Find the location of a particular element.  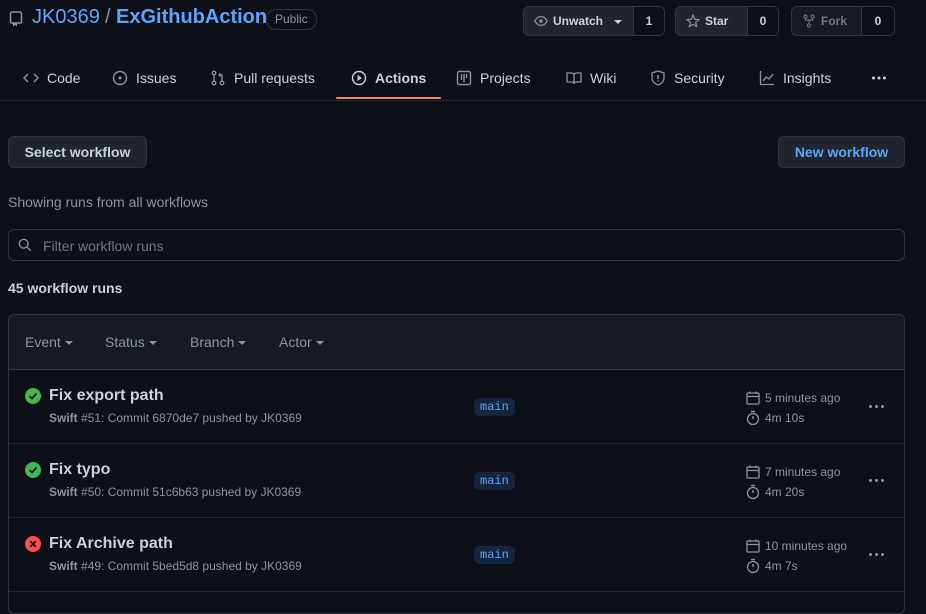

project-icon is located at coordinates (464, 77).